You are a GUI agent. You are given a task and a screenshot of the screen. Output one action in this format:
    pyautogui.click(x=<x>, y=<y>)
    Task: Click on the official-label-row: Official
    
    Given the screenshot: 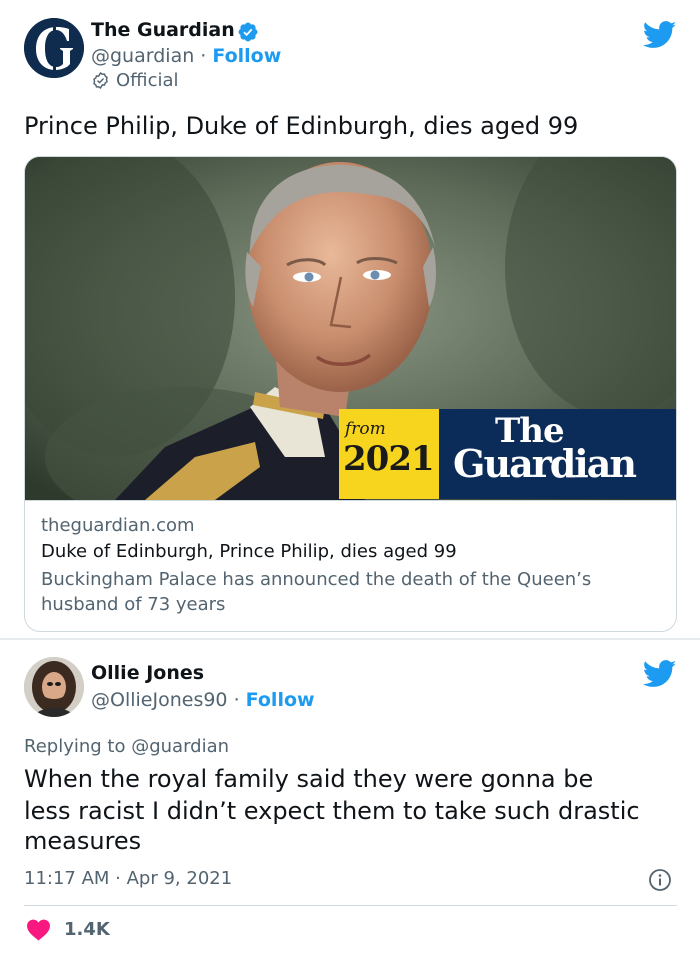 What is the action you would take?
    pyautogui.click(x=135, y=80)
    